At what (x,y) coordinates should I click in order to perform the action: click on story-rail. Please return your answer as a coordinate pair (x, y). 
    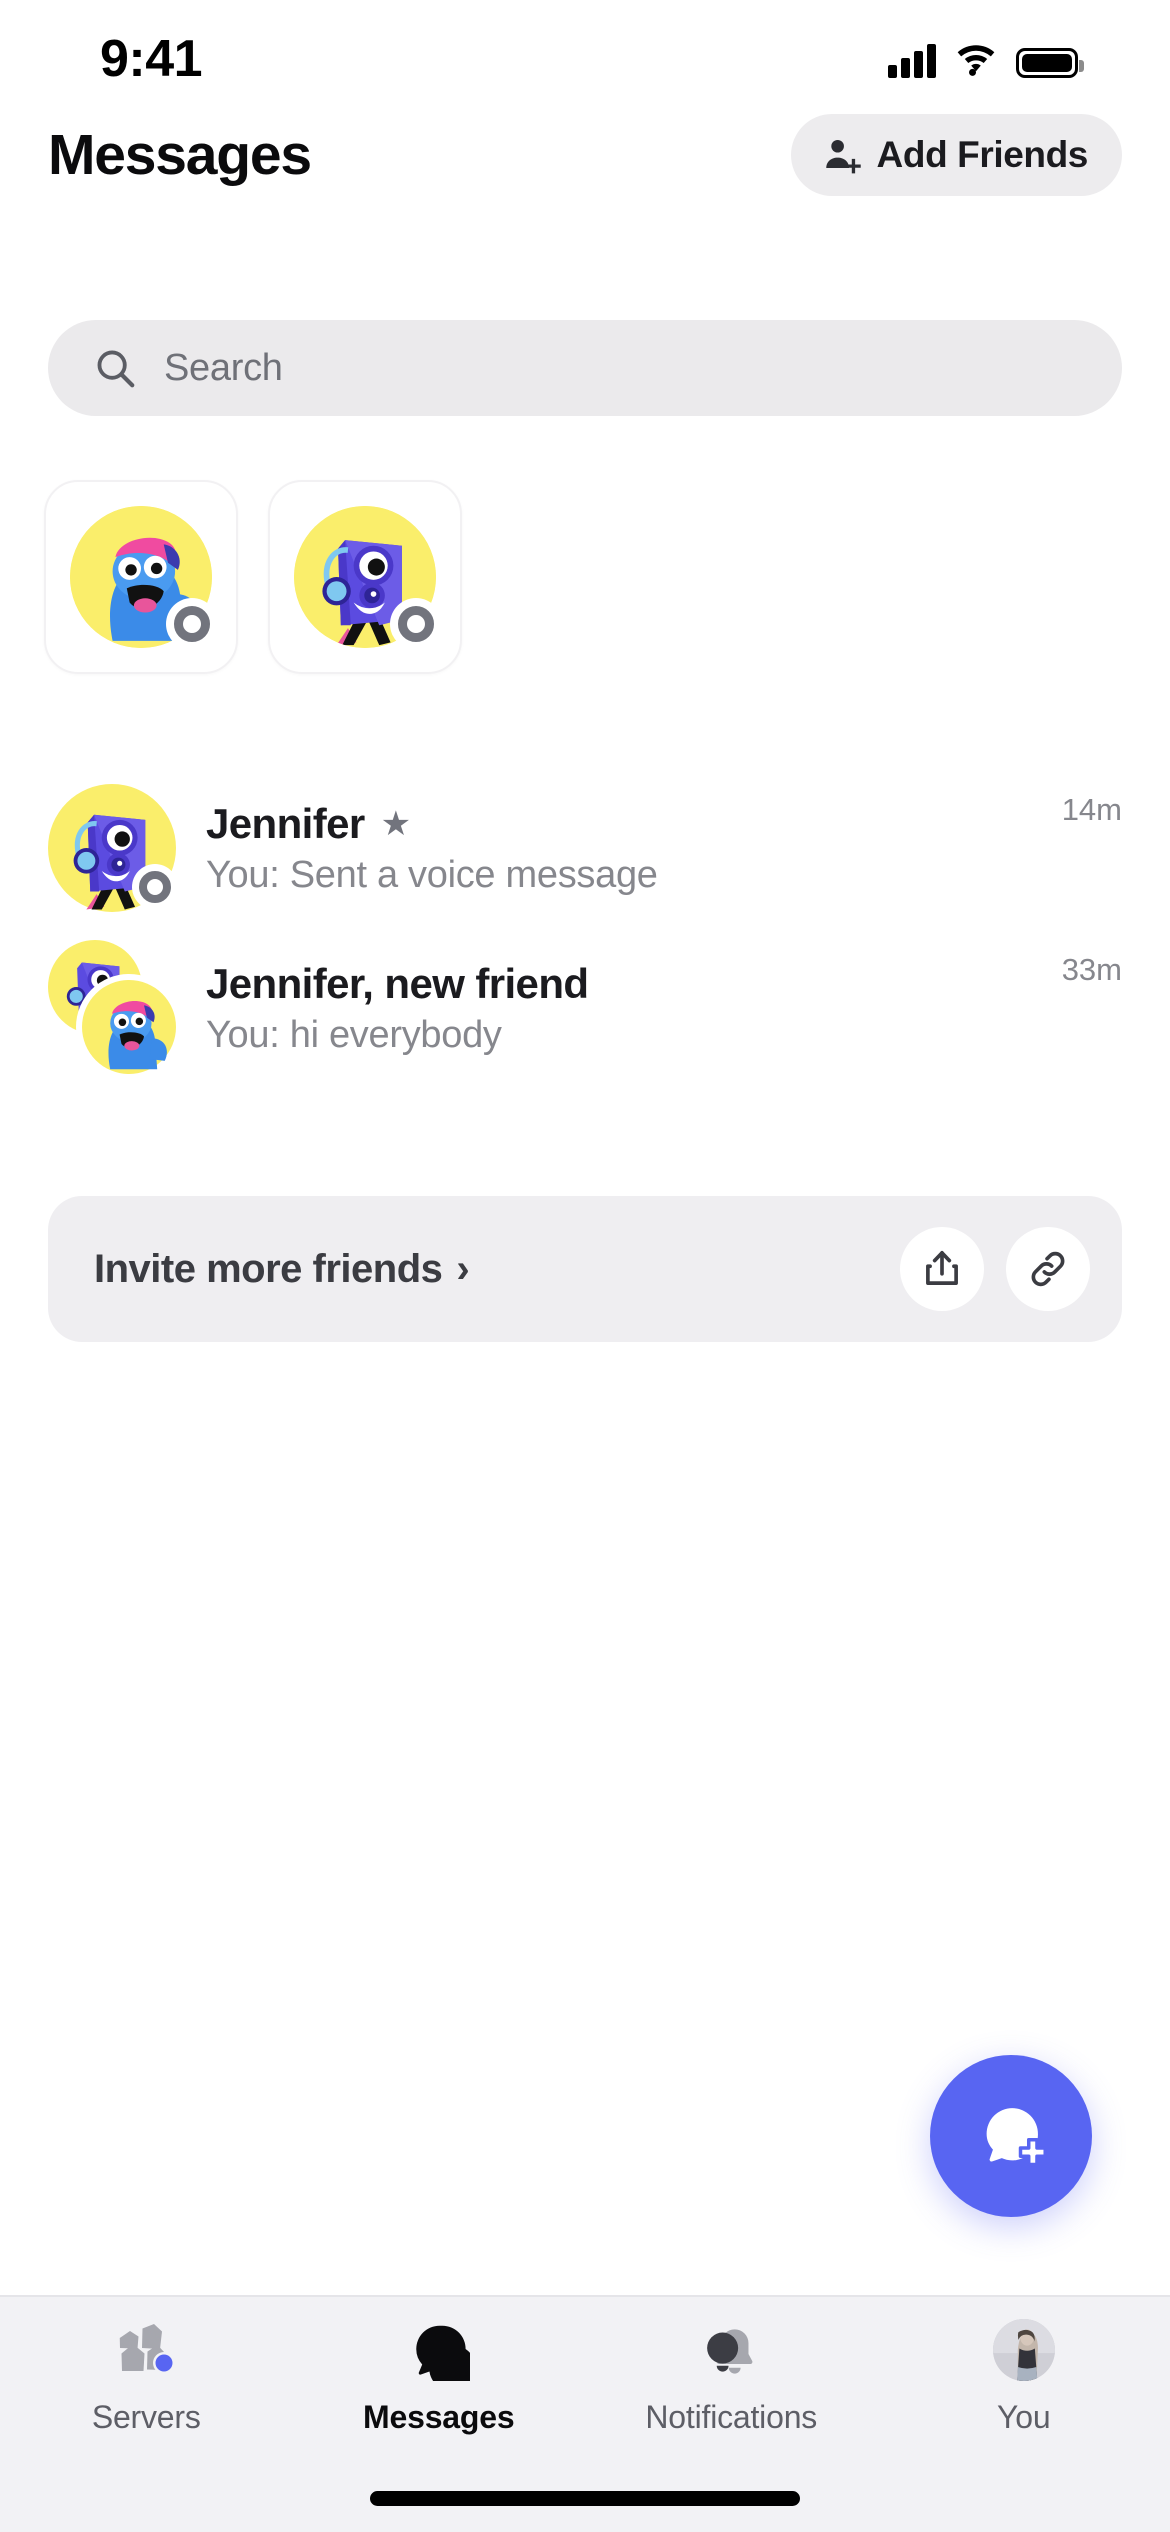
    Looking at the image, I should click on (253, 577).